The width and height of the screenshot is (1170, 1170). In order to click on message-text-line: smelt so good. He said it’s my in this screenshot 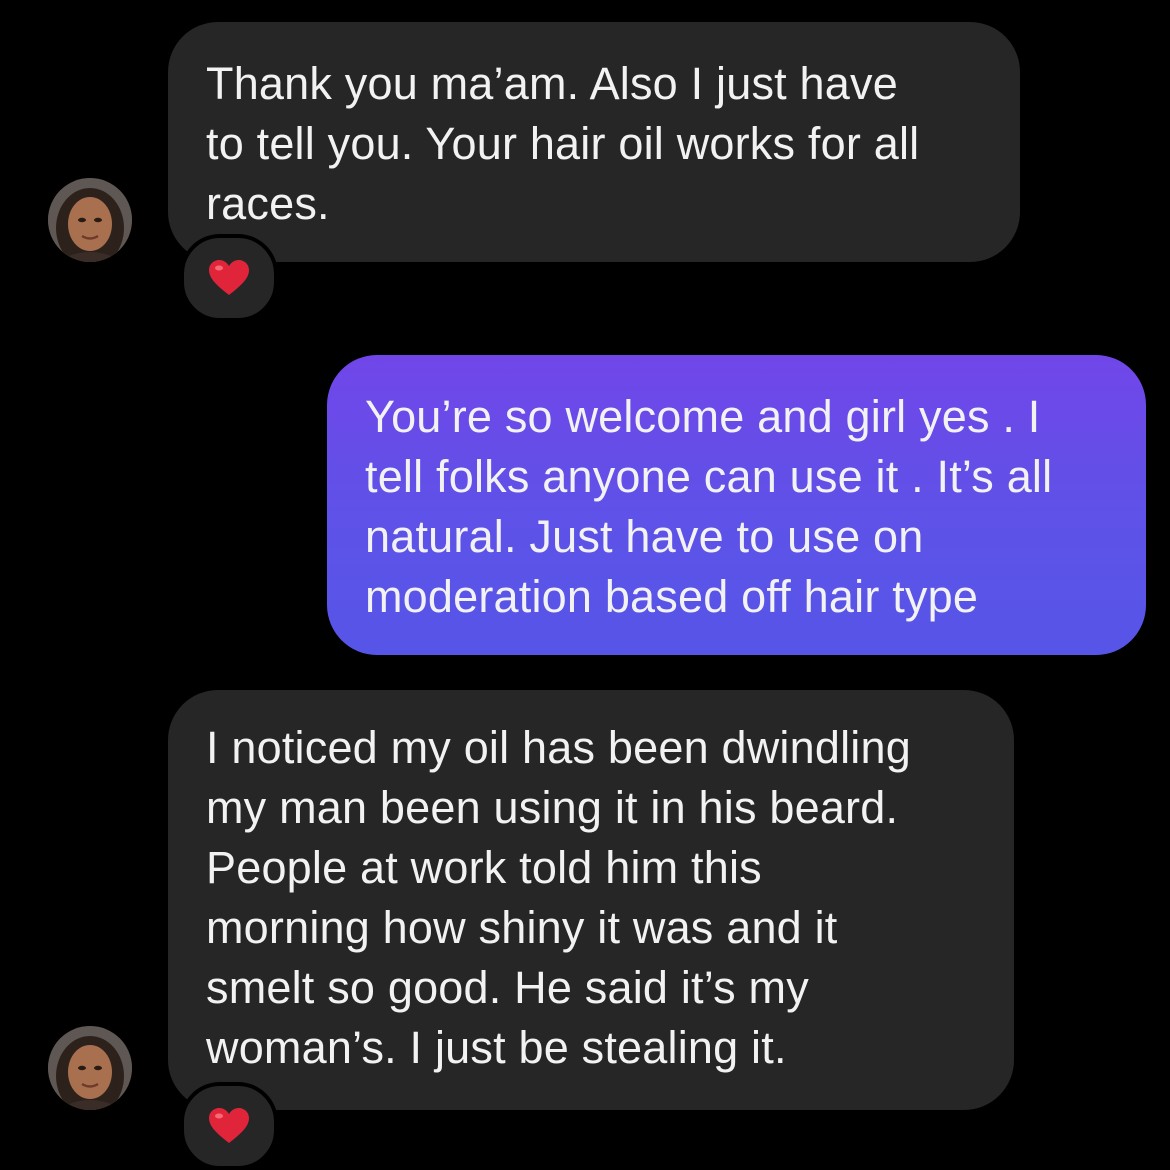, I will do `click(507, 987)`.